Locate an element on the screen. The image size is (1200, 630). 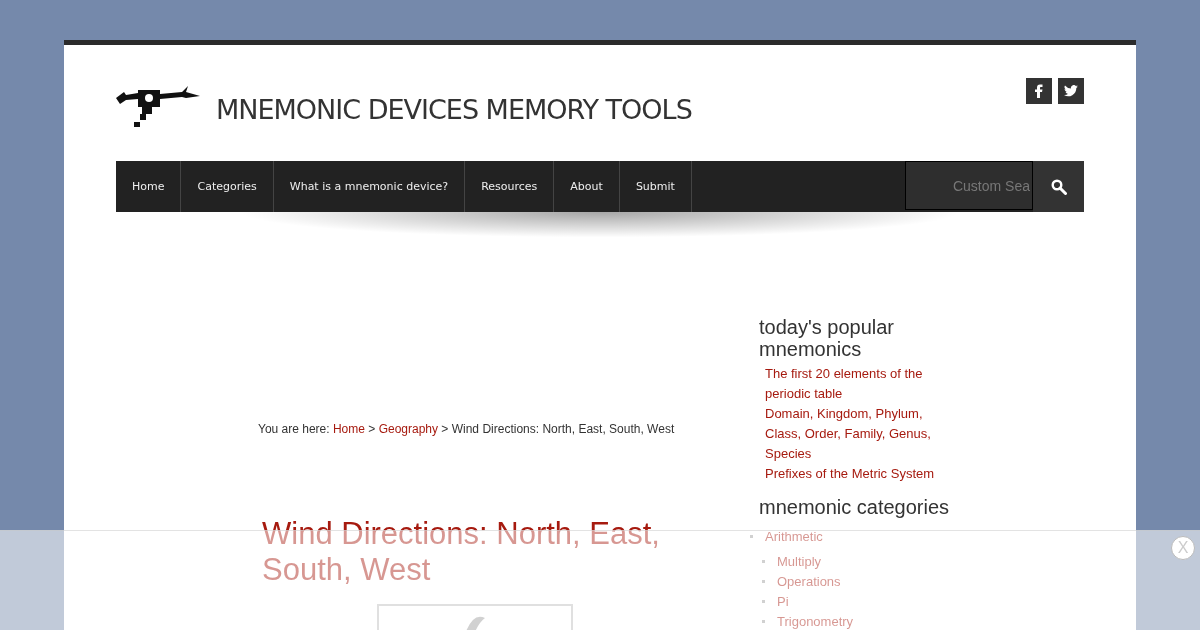
article-title: Wind Directions: North, East, South, West is located at coordinates (461, 552).